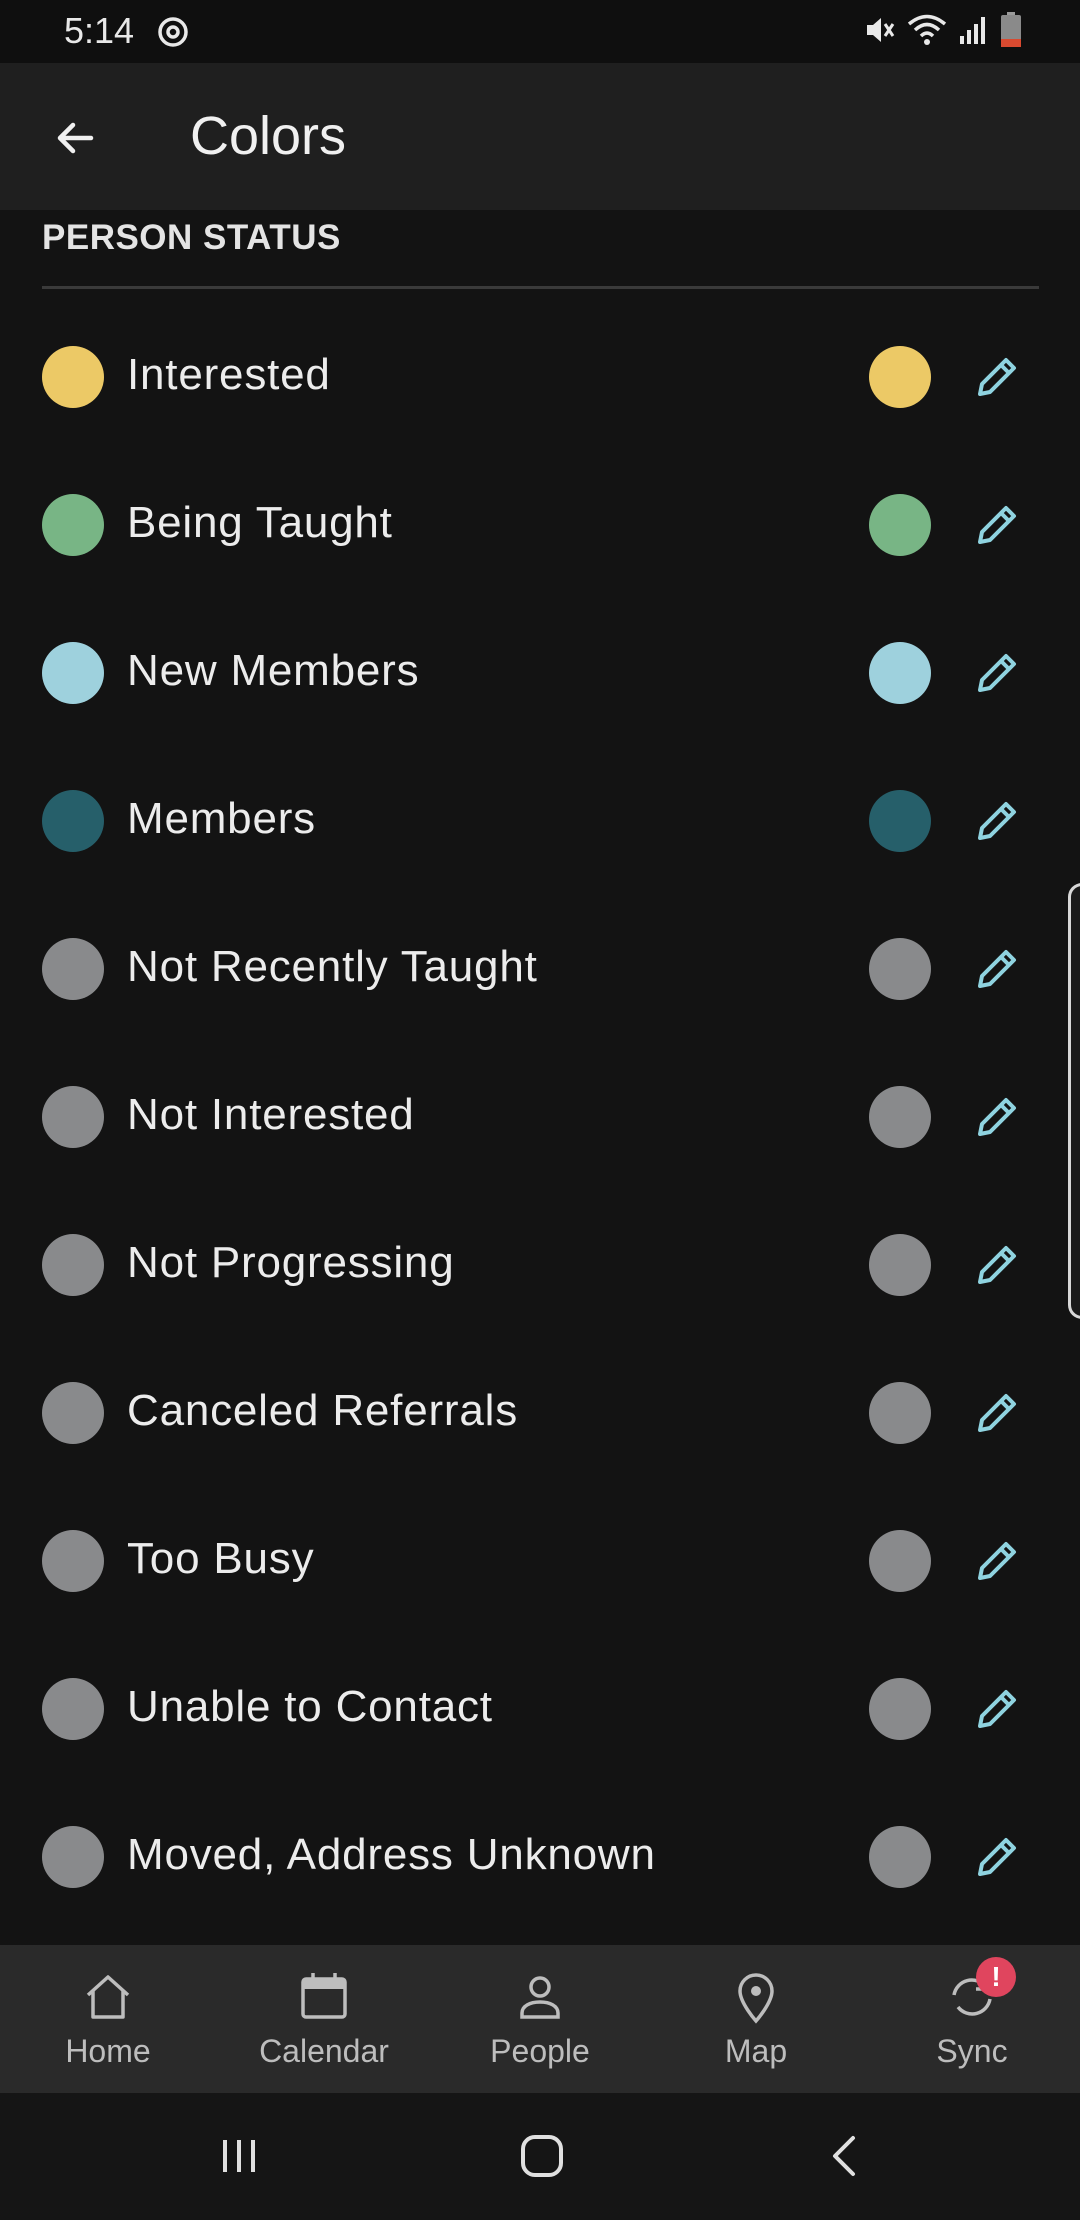  What do you see at coordinates (756, 2051) in the screenshot?
I see `nav-label-map: Map` at bounding box center [756, 2051].